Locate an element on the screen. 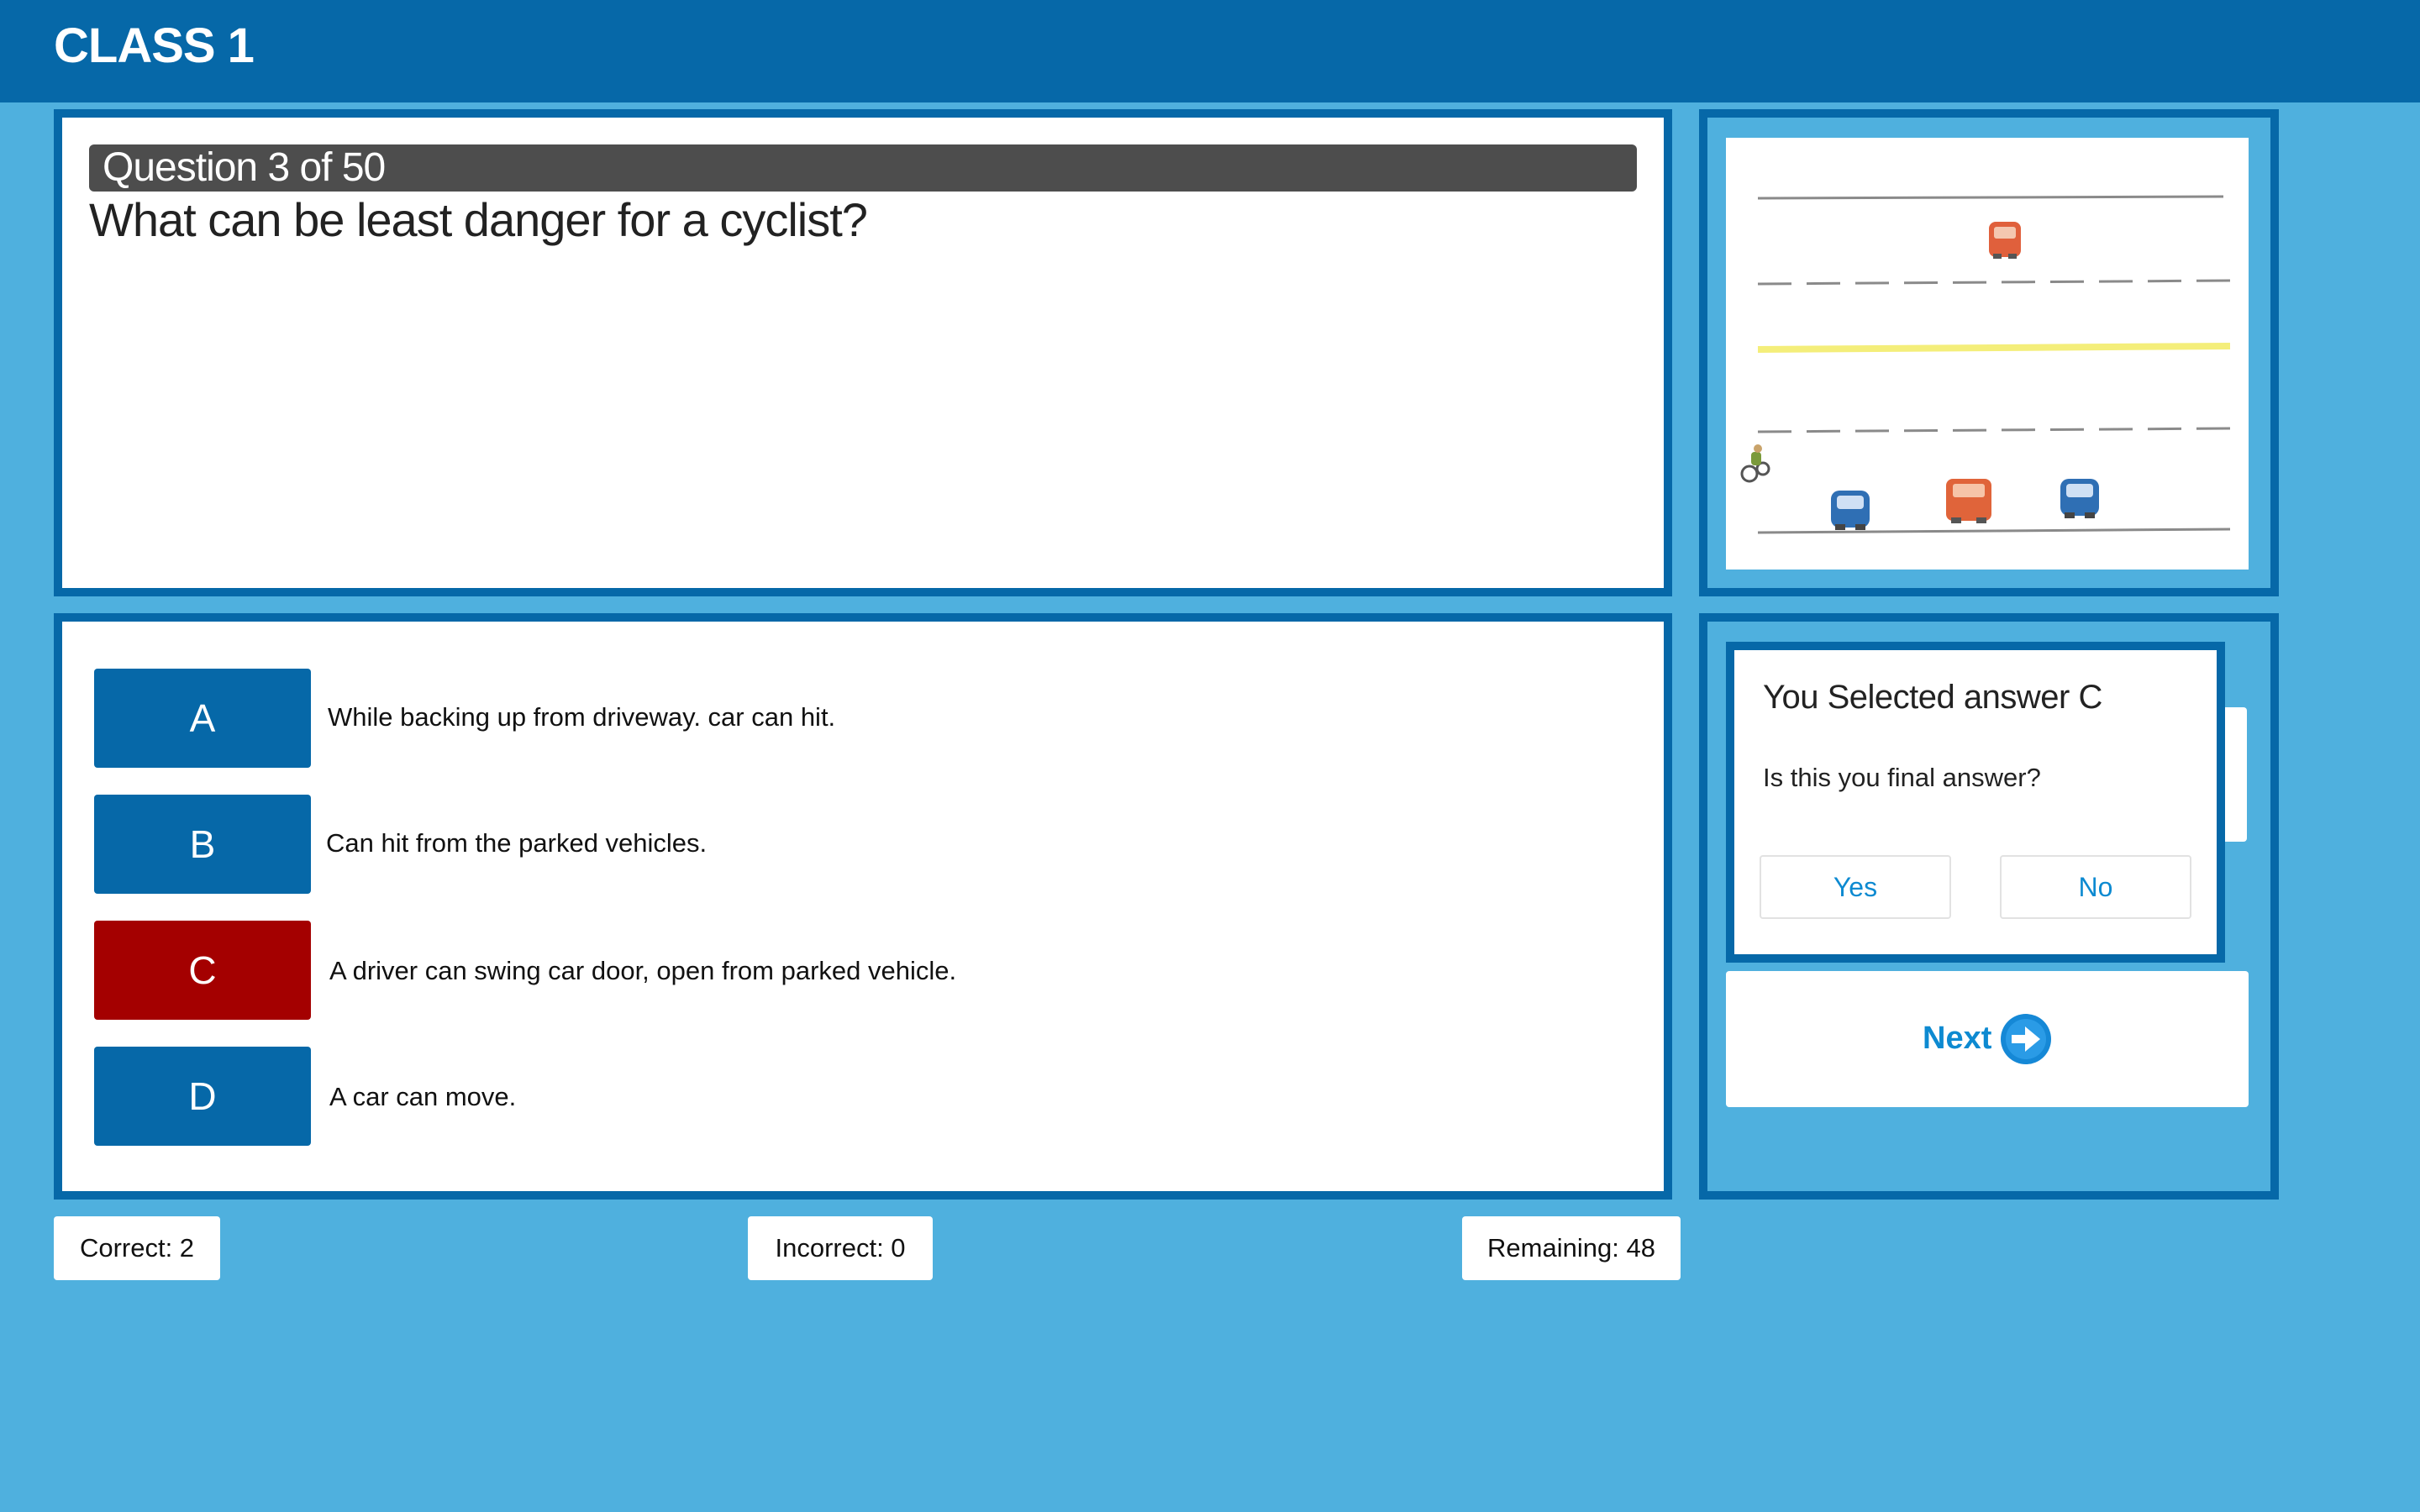 The width and height of the screenshot is (2420, 1512). road-scene-image is located at coordinates (1987, 354).